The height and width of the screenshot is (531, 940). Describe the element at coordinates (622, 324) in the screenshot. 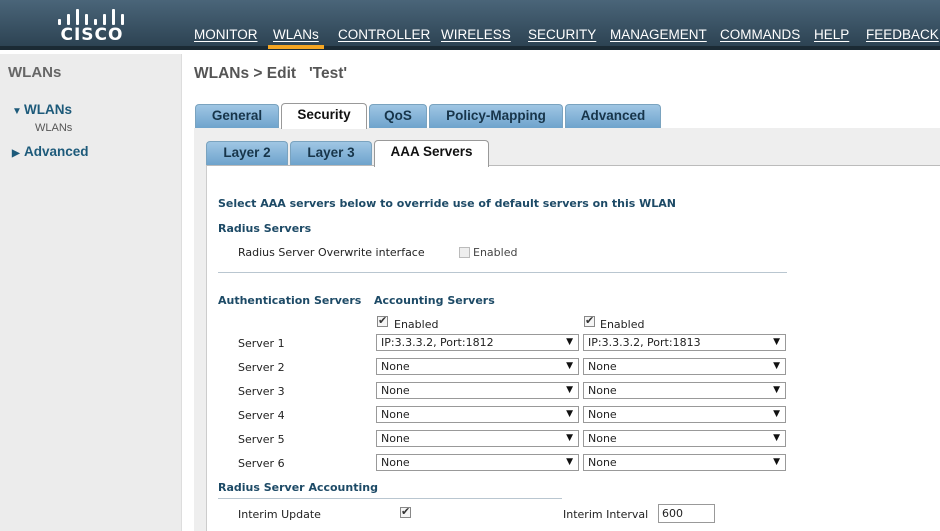

I see `acct-enabled-label: Enabled` at that location.